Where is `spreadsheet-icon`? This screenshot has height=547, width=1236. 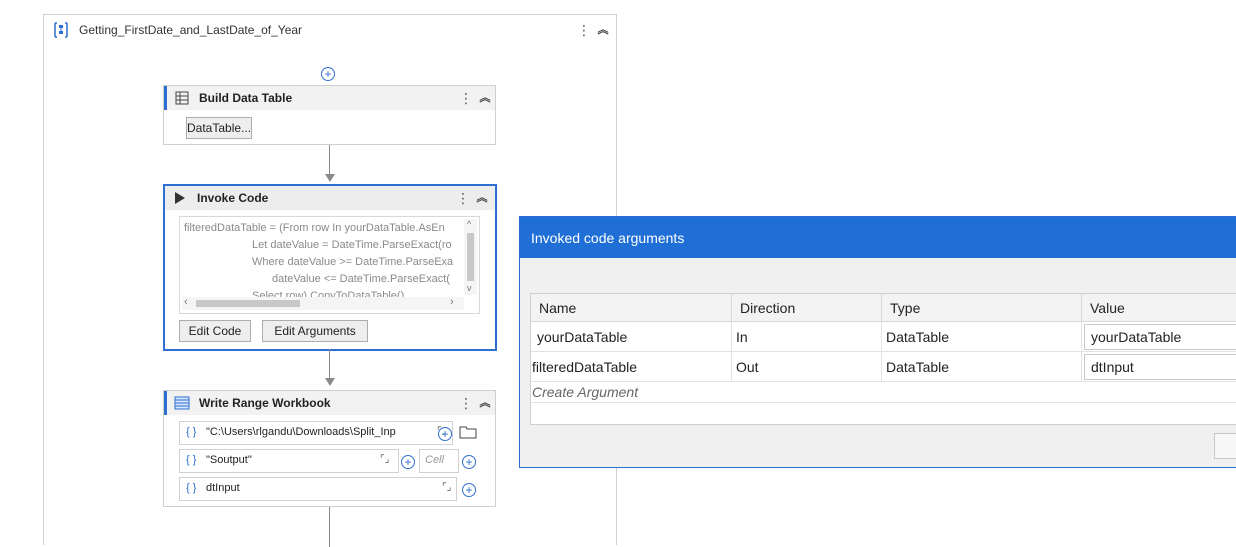 spreadsheet-icon is located at coordinates (182, 404).